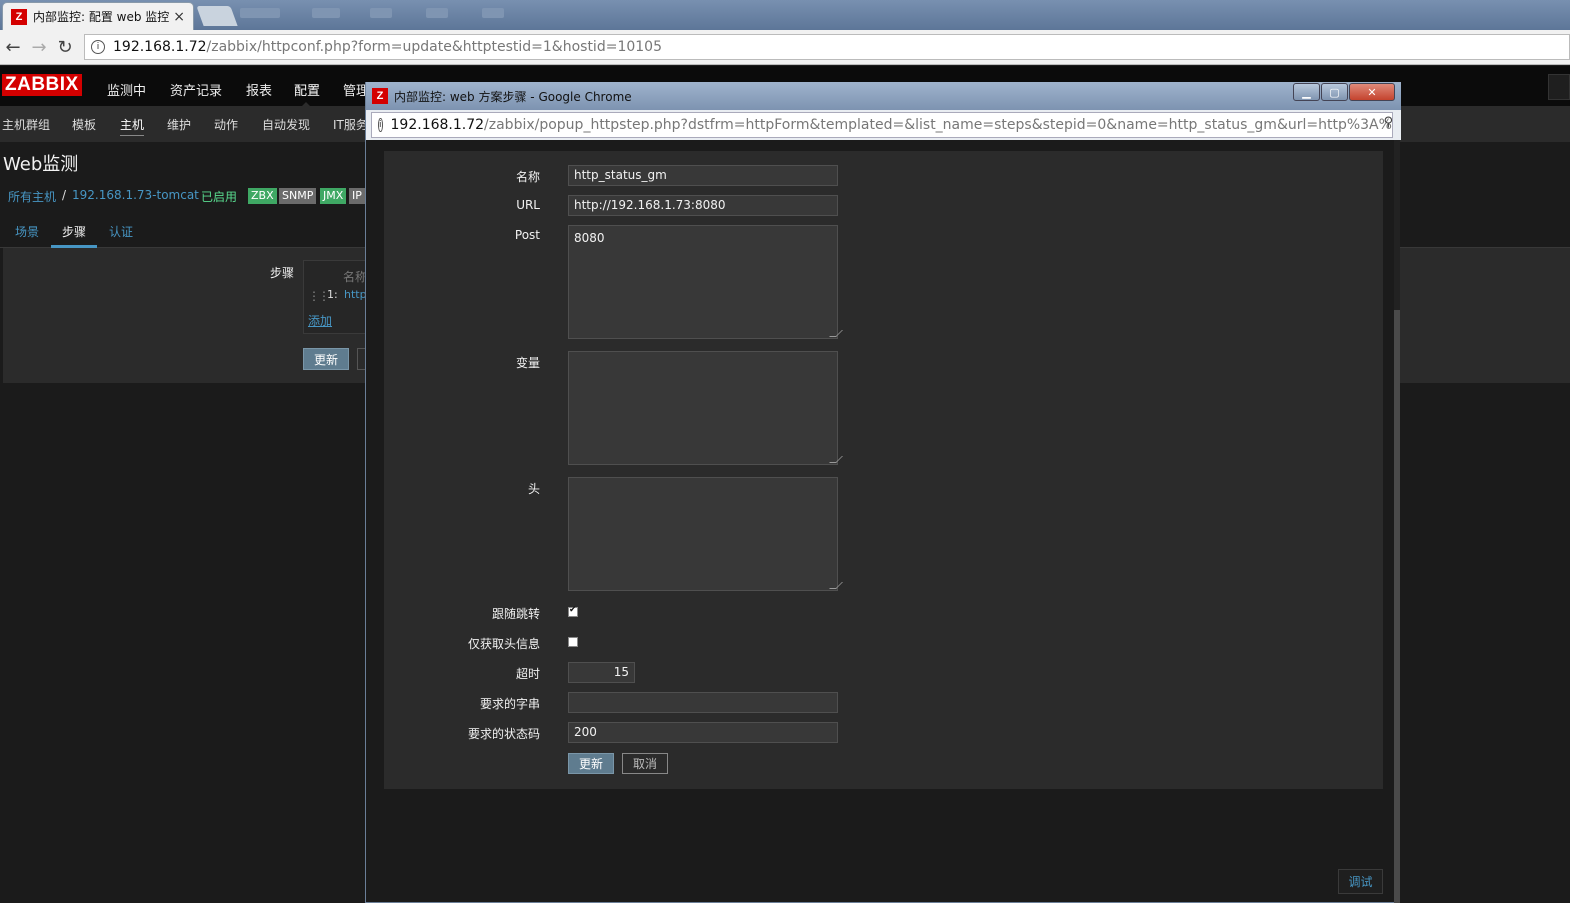 This screenshot has width=1570, height=903. Describe the element at coordinates (27, 231) in the screenshot. I see `tab-scenario: 场景` at that location.